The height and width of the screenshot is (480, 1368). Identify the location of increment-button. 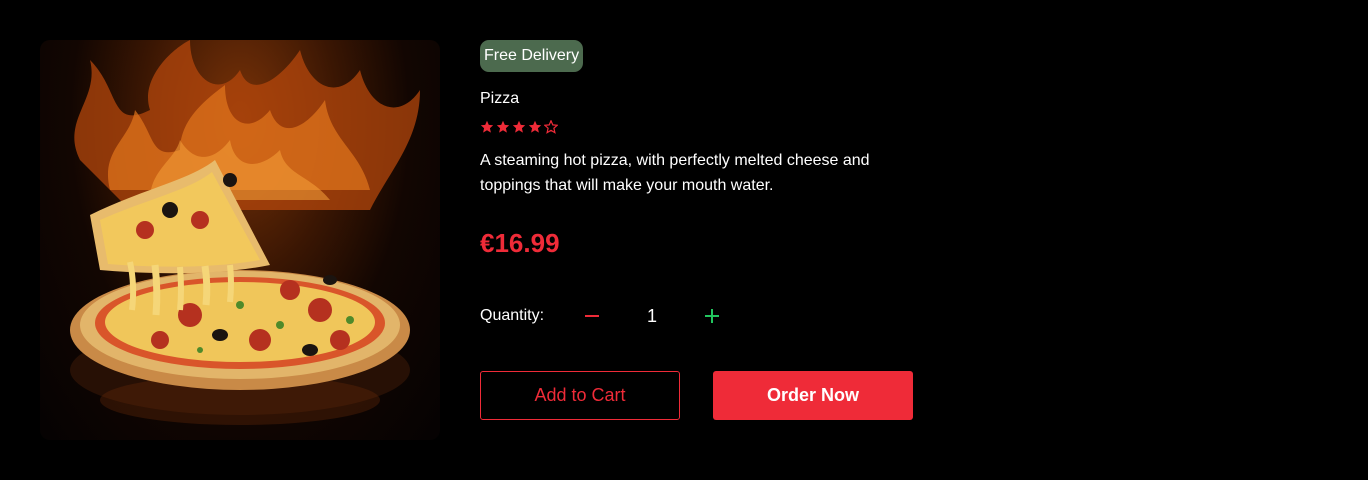
(712, 316).